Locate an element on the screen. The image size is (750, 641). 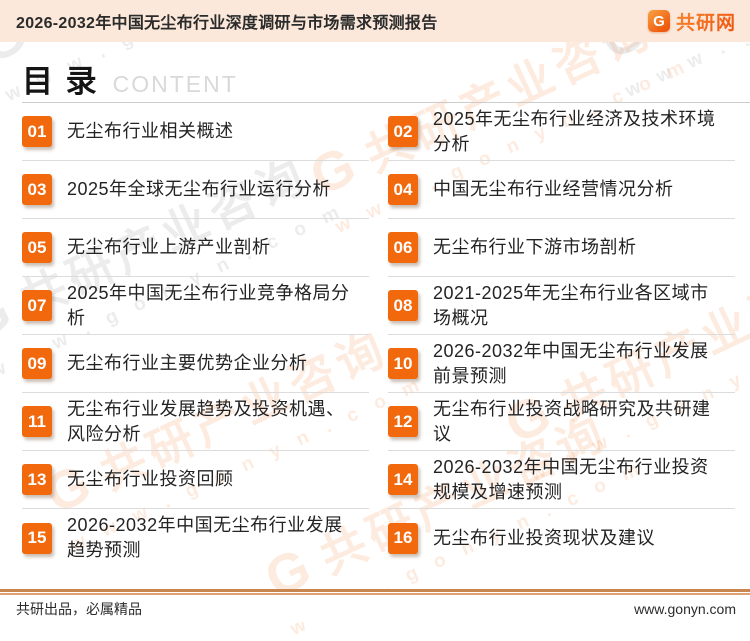
toc-heading: 目 录 CONTENT is located at coordinates (386, 72).